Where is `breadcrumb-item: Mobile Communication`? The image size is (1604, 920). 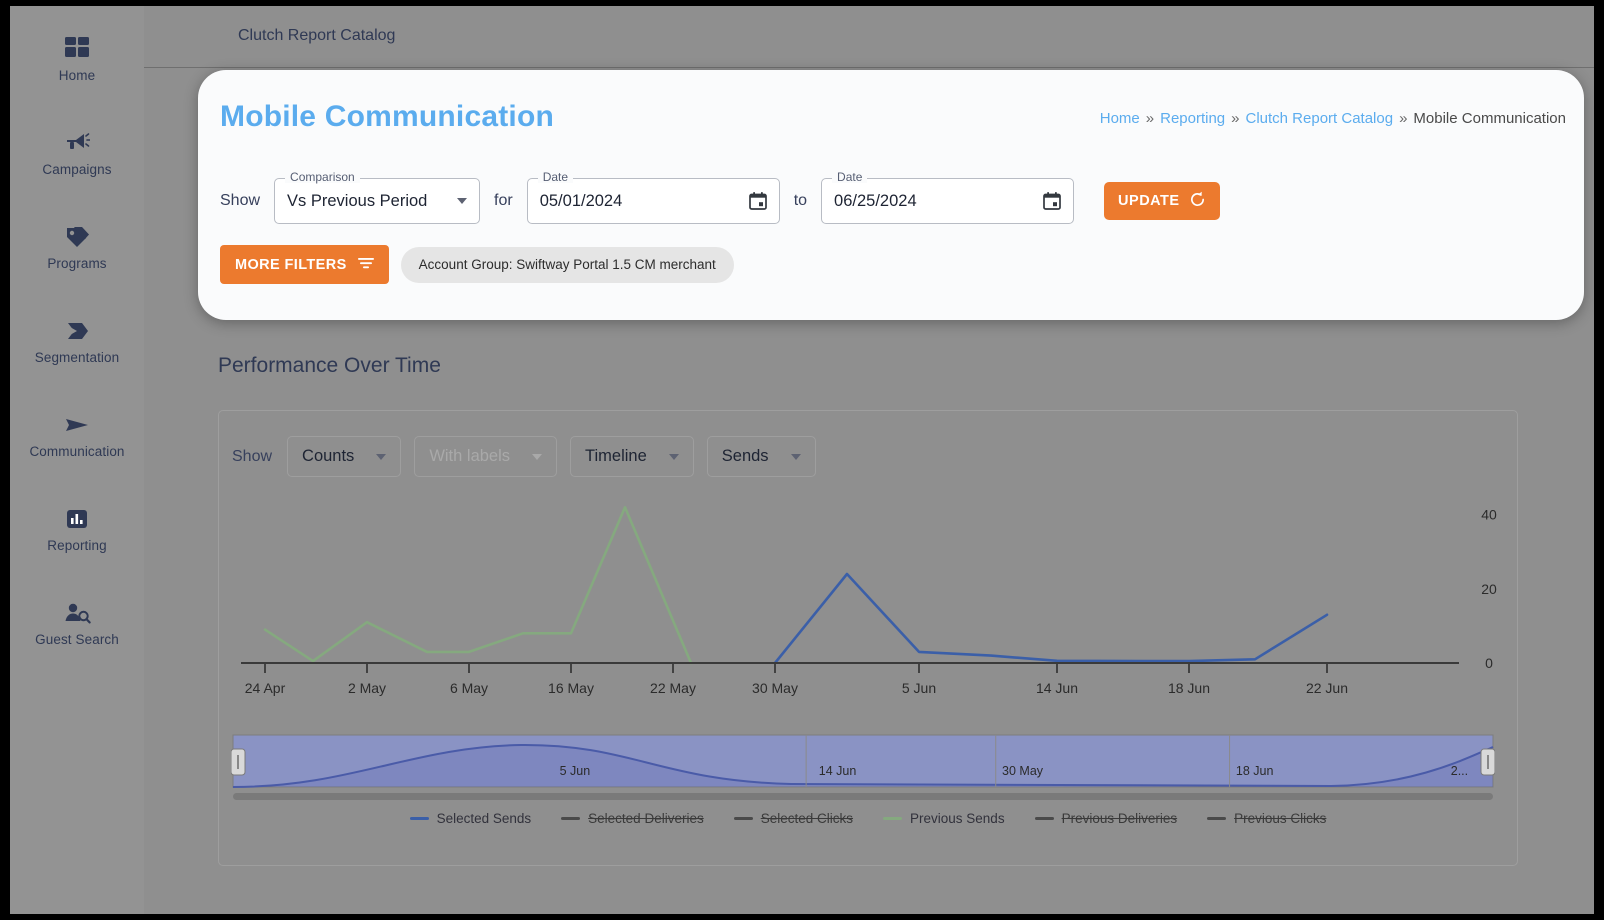 breadcrumb-item: Mobile Communication is located at coordinates (1489, 118).